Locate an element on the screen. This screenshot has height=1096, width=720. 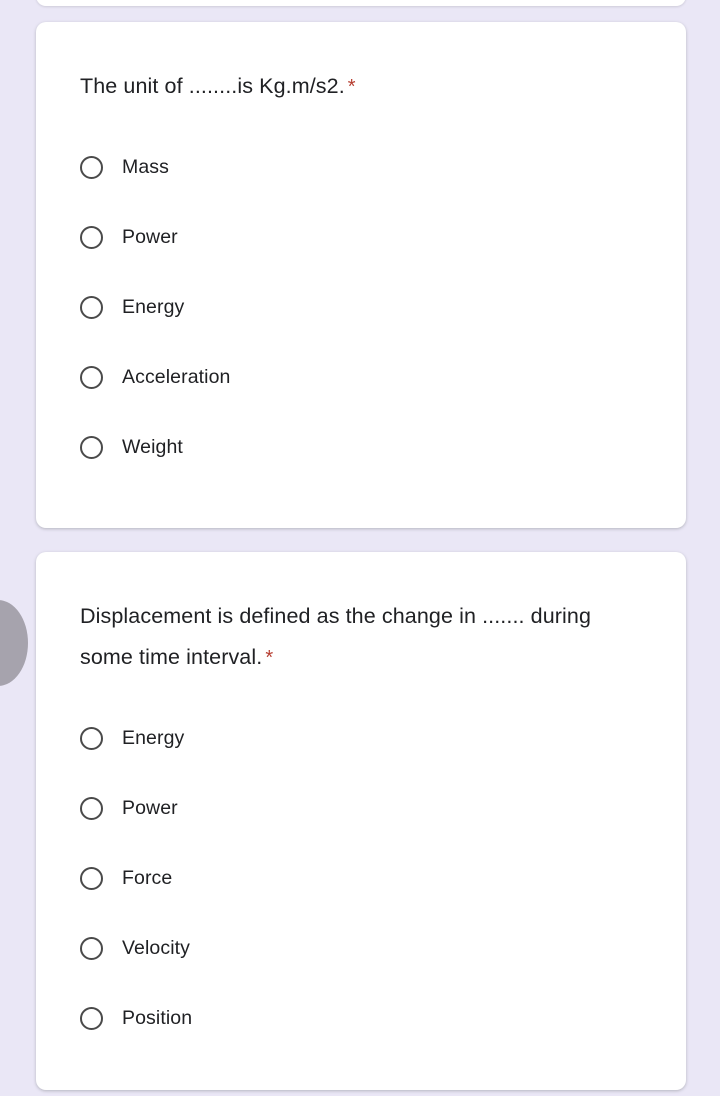
option-row: Acceleration is located at coordinates (361, 377).